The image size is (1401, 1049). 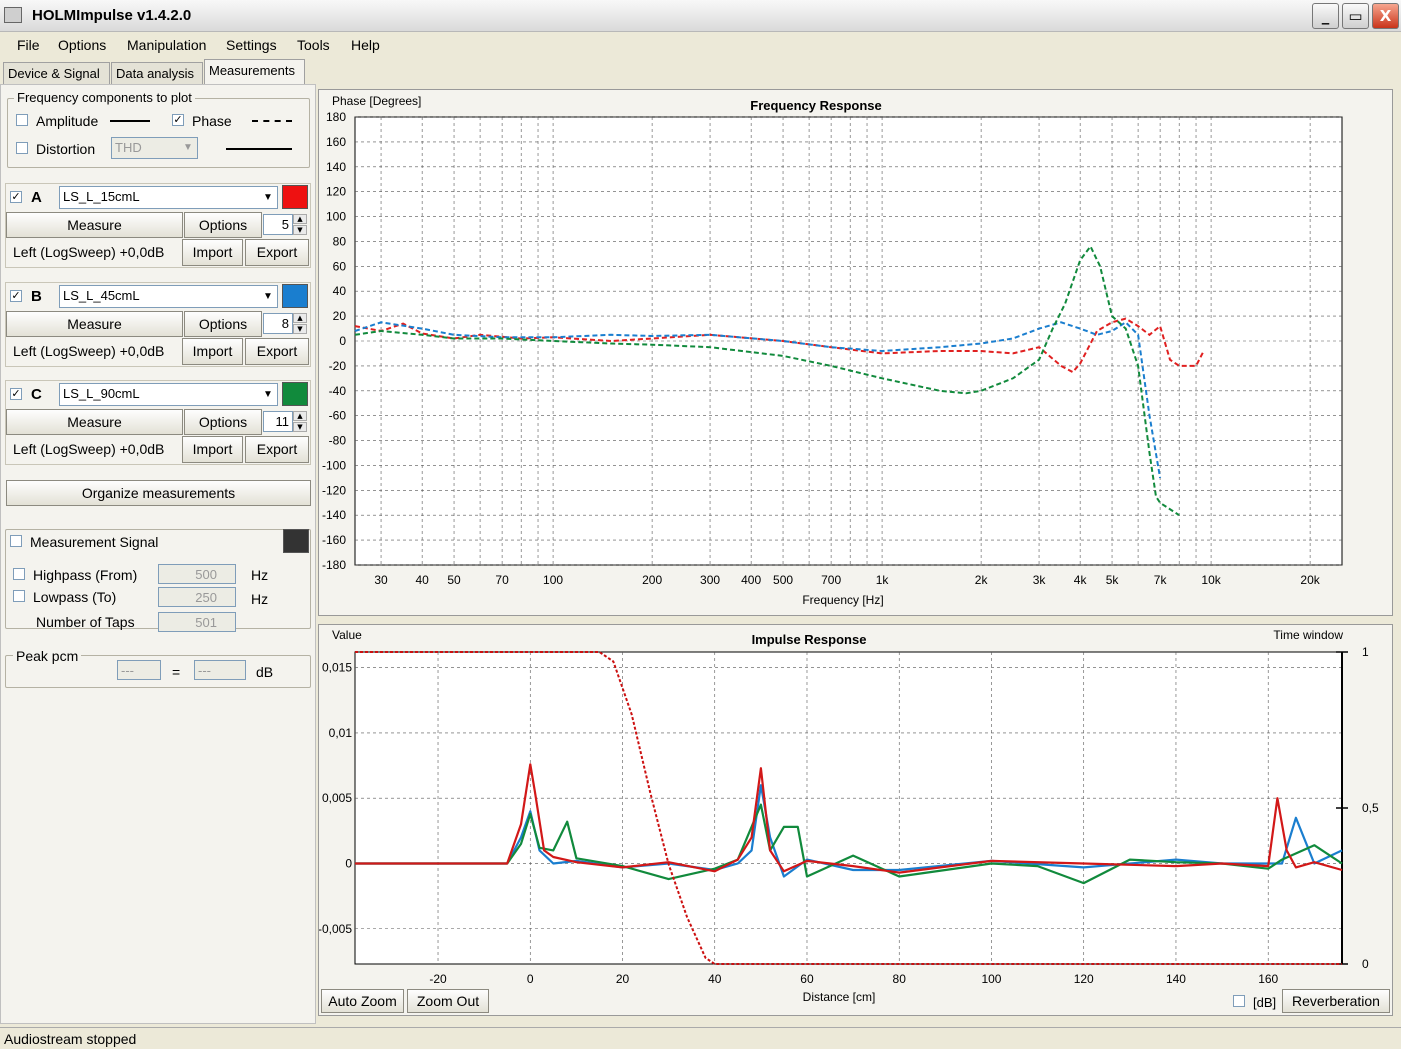 What do you see at coordinates (278, 421) in the screenshot?
I see `averages-spinbox: 11` at bounding box center [278, 421].